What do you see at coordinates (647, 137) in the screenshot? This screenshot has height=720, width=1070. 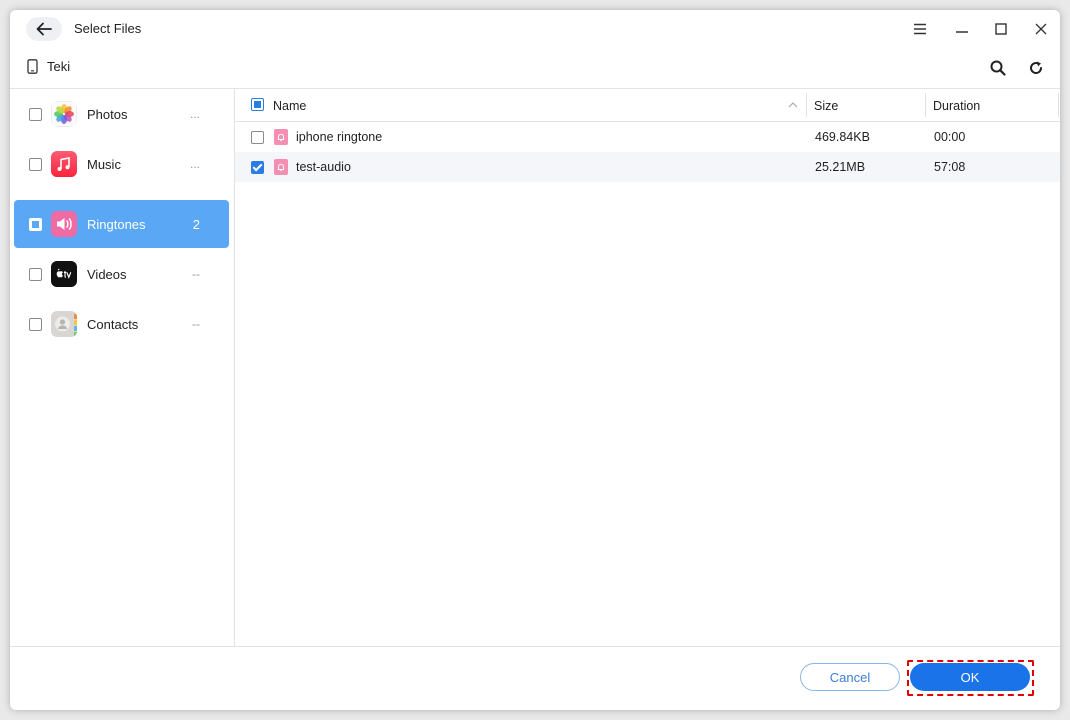 I see `table-row: iphone ringtone 469.84KB 00:00` at bounding box center [647, 137].